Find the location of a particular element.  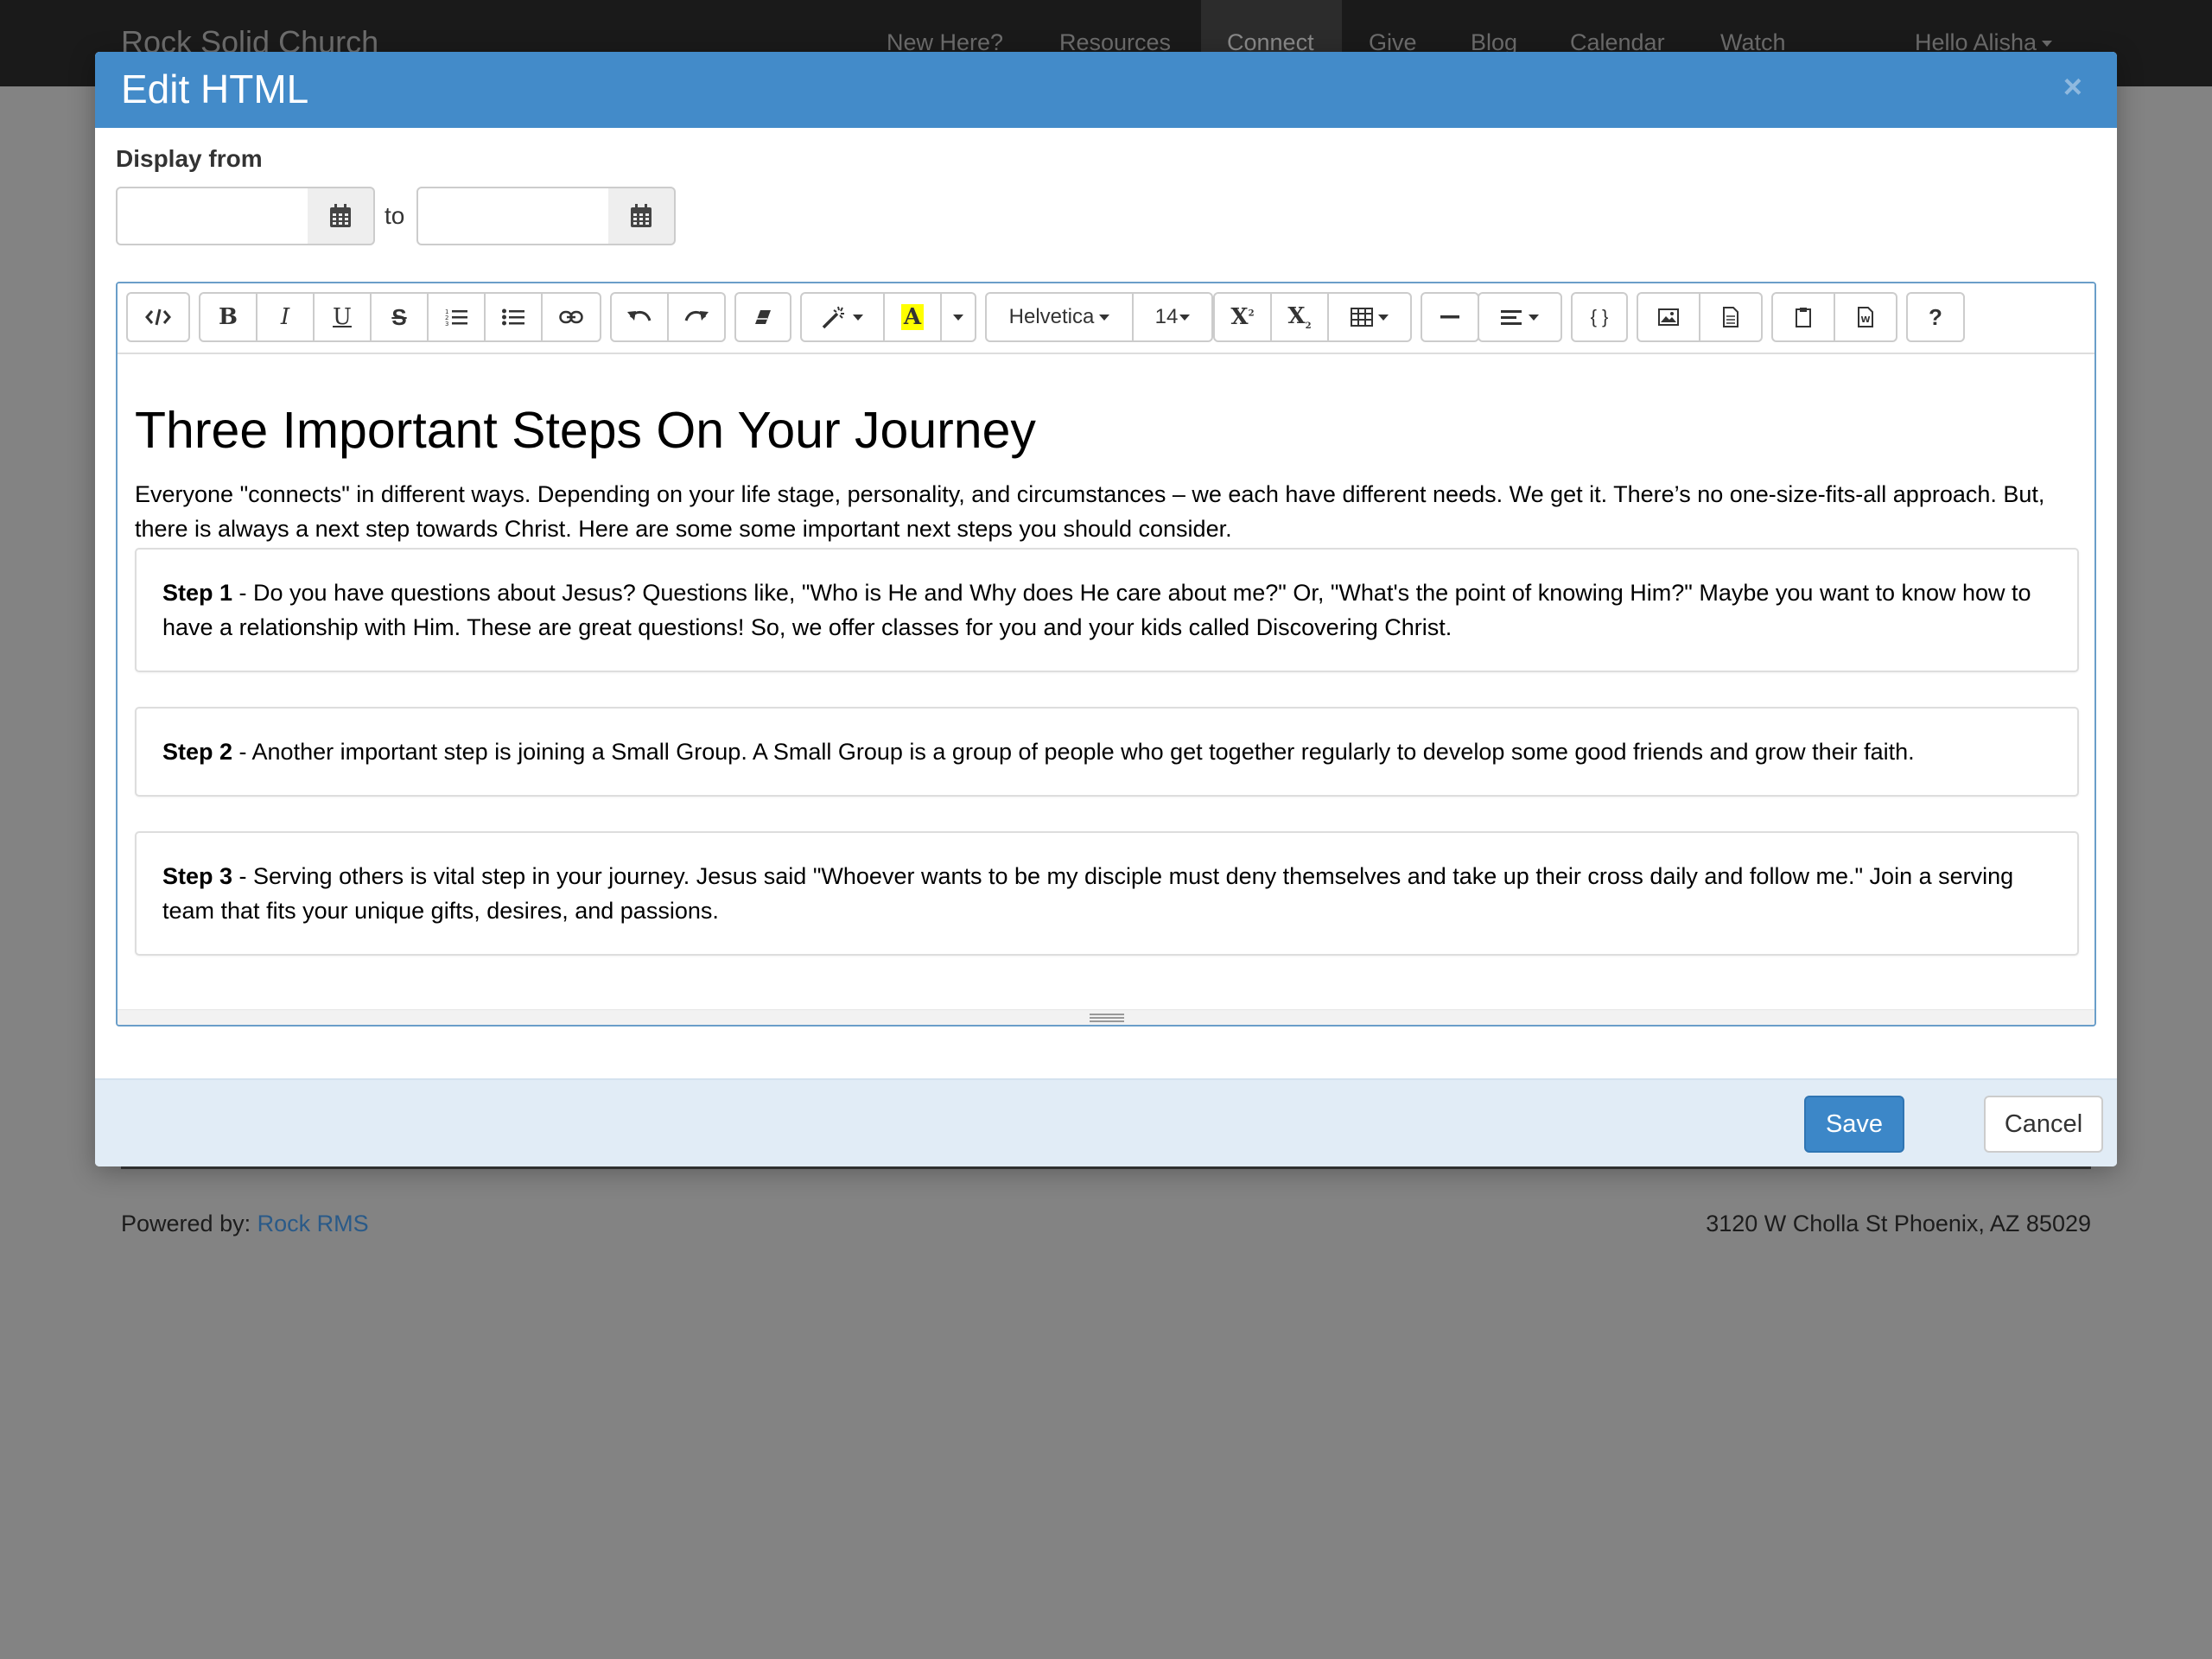

underline-button: U is located at coordinates (343, 317).